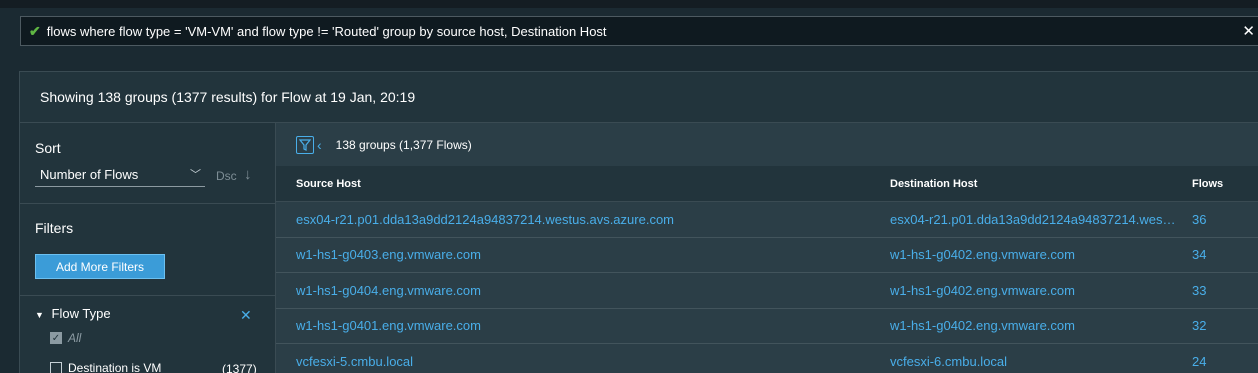 The height and width of the screenshot is (373, 1258). Describe the element at coordinates (81, 313) in the screenshot. I see `flow-type-label: Flow Type` at that location.